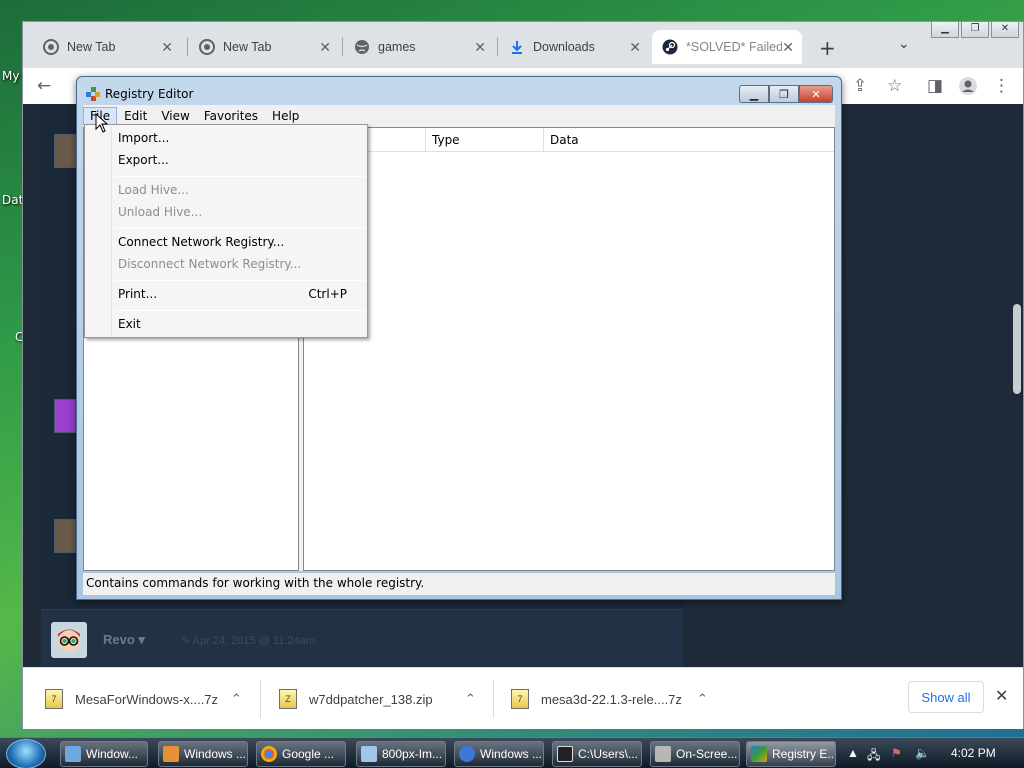  What do you see at coordinates (689, 140) in the screenshot?
I see `column-header-data: Data` at bounding box center [689, 140].